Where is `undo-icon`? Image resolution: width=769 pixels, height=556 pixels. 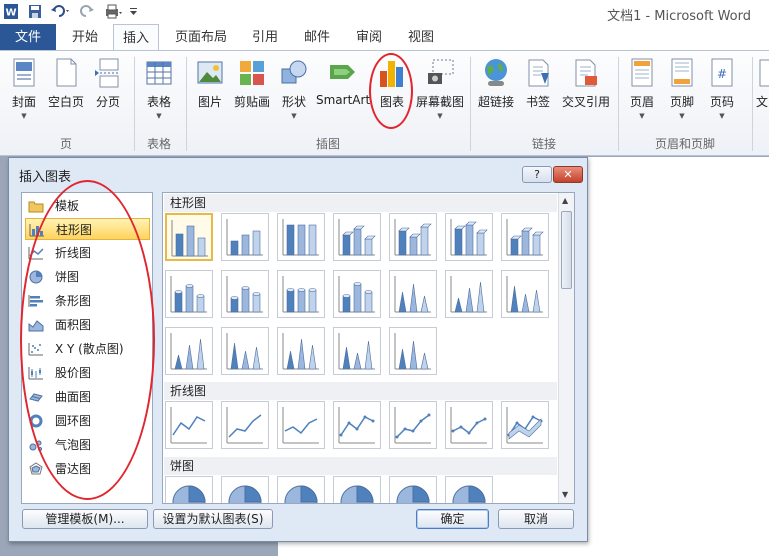 undo-icon is located at coordinates (61, 11).